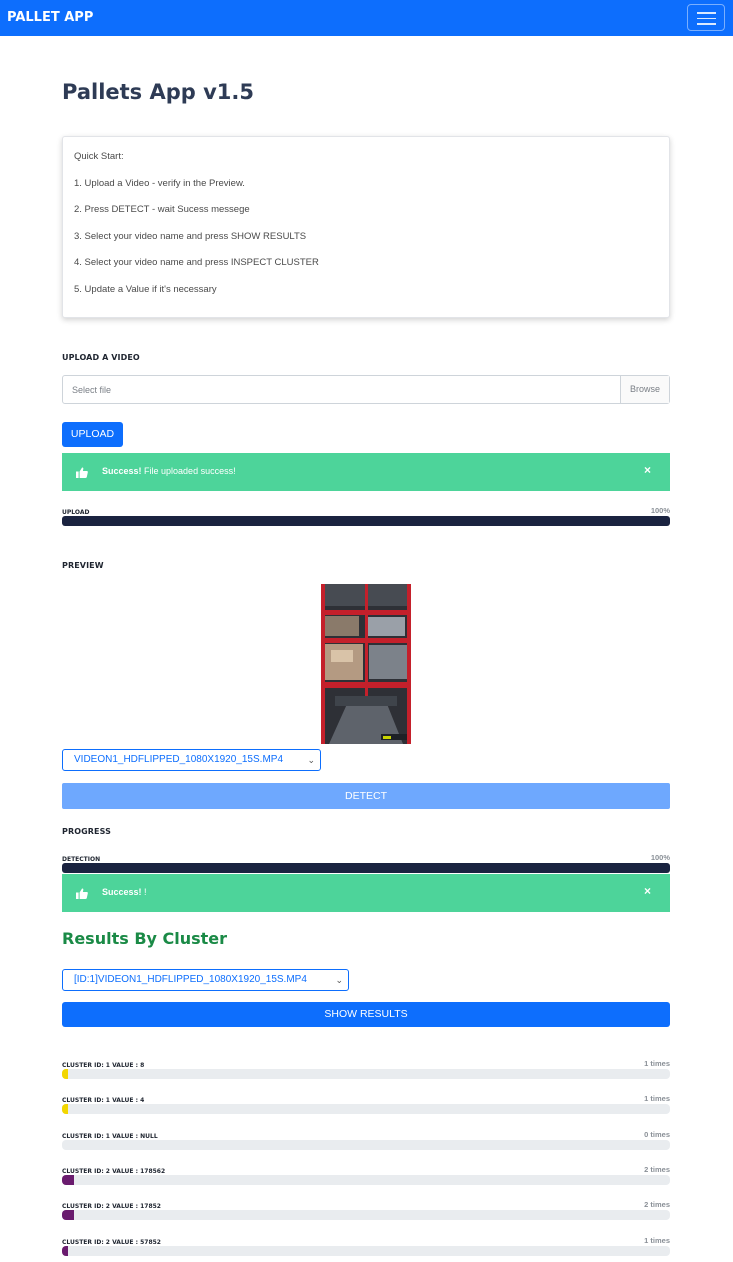 This screenshot has width=733, height=1262. I want to click on quick-start-heading: Quick Start:, so click(99, 156).